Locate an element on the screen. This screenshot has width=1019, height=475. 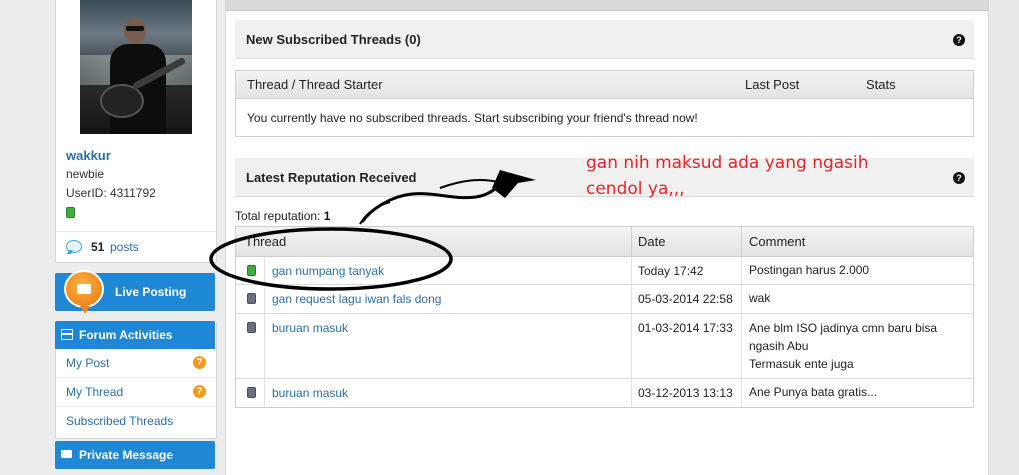
reputation-table-header: Thread Date Comment is located at coordinates (604, 242).